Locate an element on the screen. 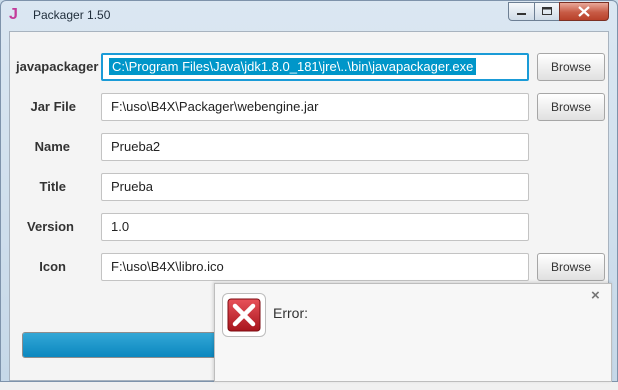 This screenshot has height=390, width=618. minimize-button is located at coordinates (521, 11).